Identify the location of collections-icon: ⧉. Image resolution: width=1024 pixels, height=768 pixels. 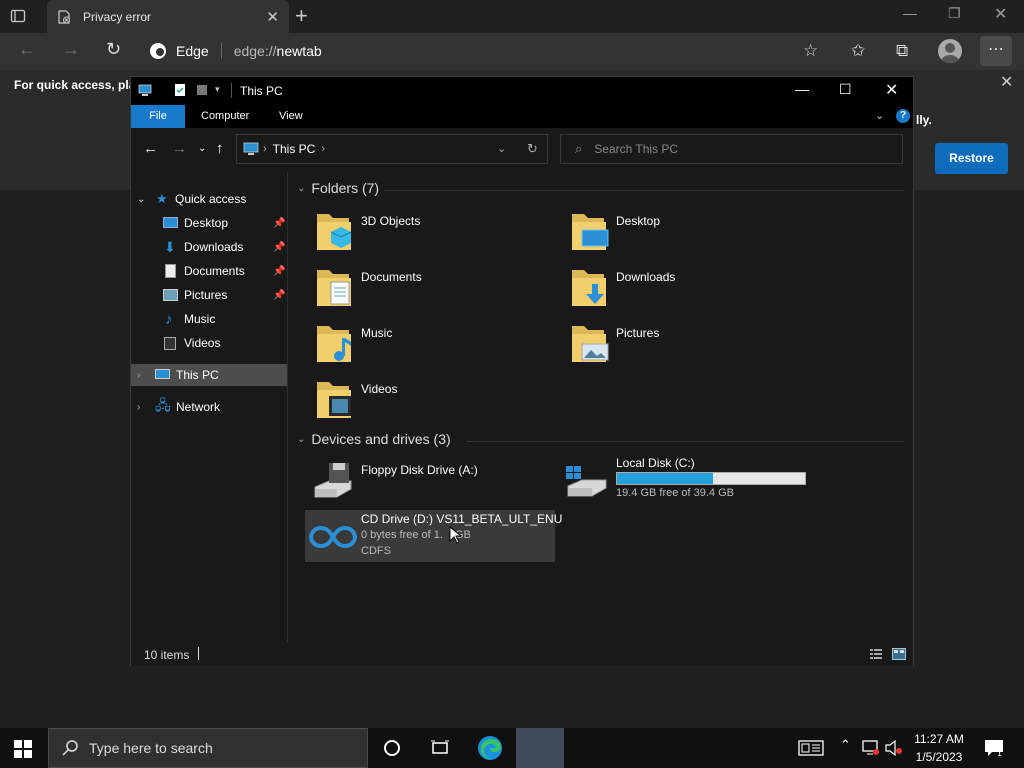
(902, 51).